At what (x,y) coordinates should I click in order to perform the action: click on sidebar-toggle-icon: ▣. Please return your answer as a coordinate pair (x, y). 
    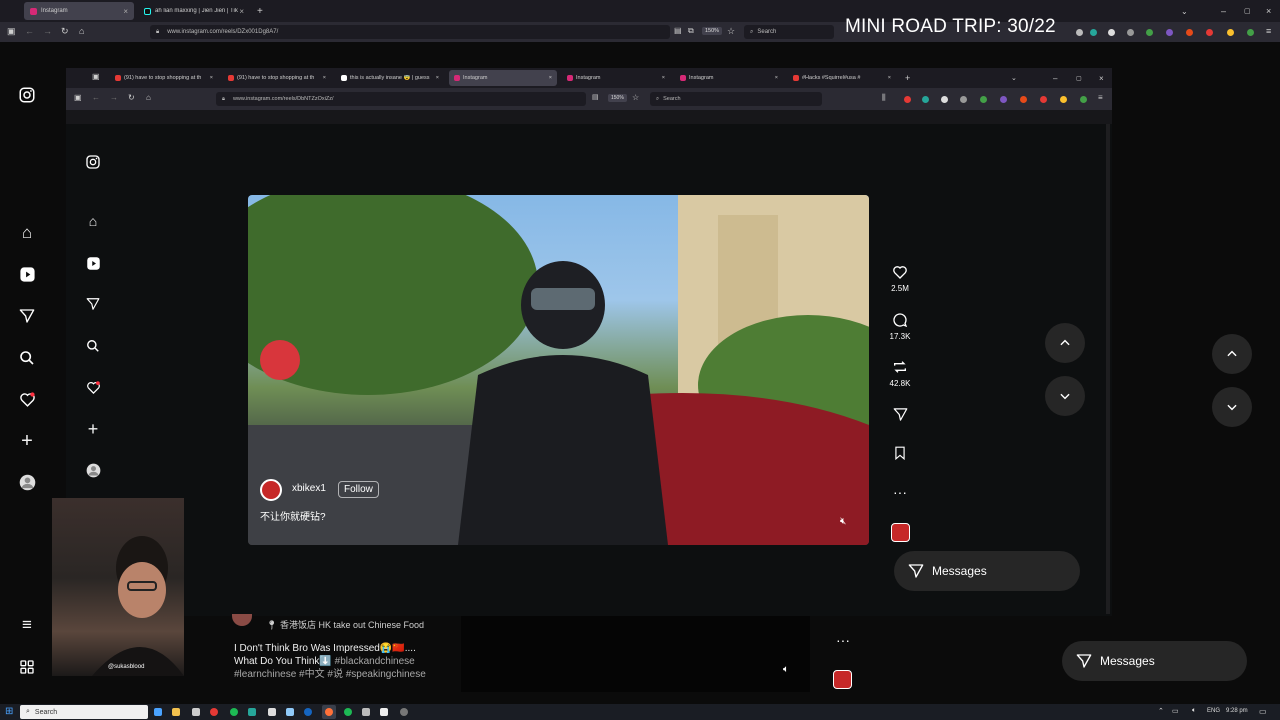
    Looking at the image, I should click on (11, 31).